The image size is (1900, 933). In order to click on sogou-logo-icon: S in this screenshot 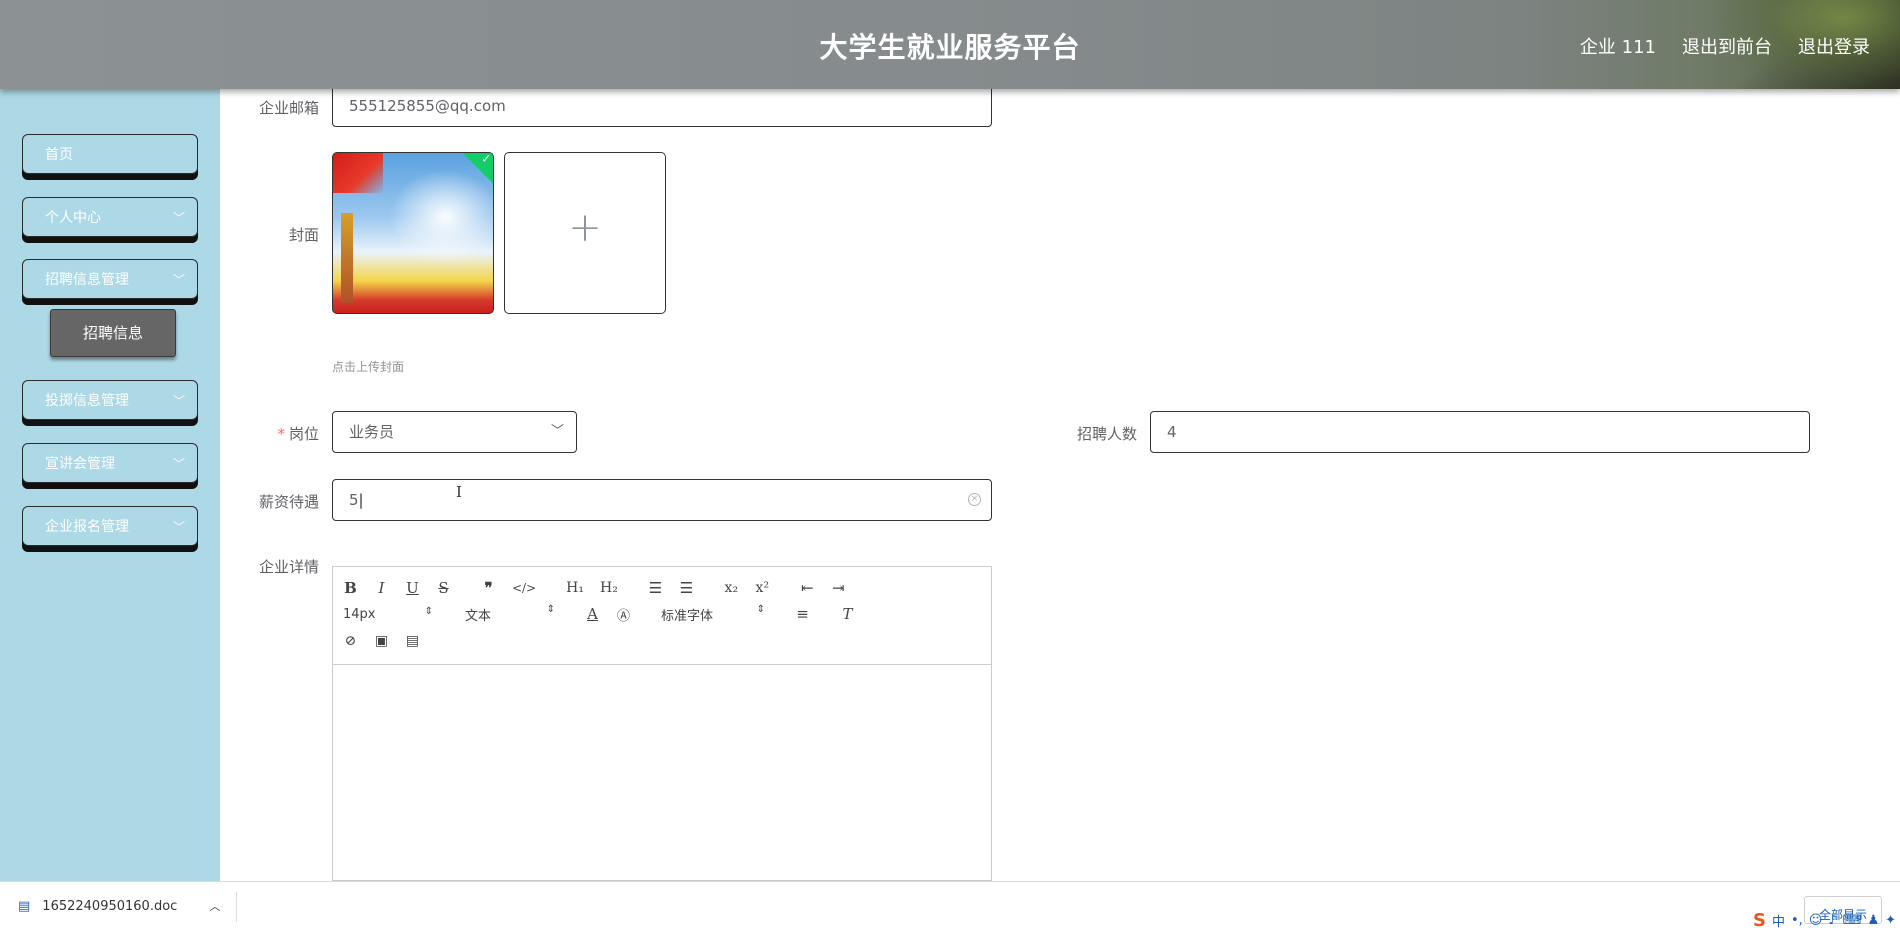, I will do `click(1759, 920)`.